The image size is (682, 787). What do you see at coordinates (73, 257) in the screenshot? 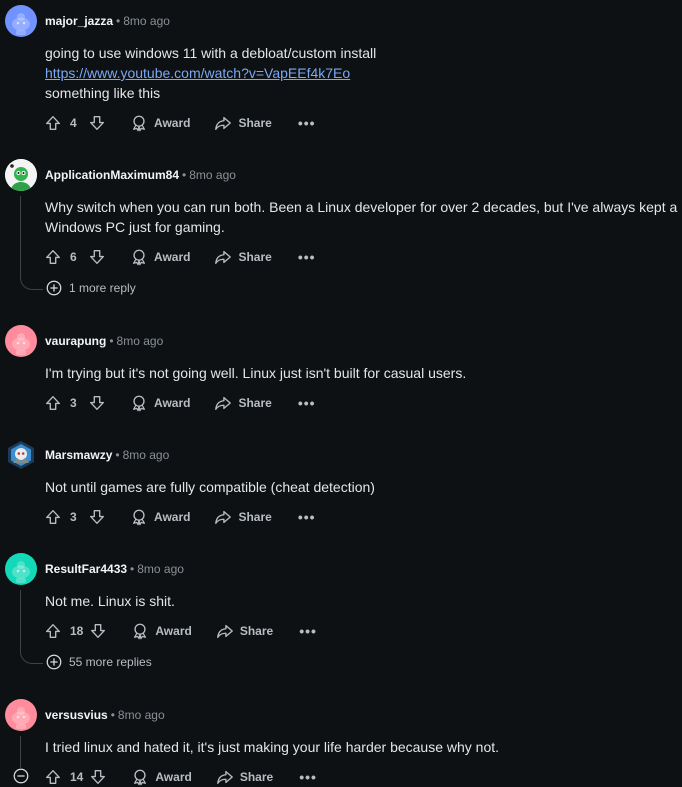
I see `vote-count: 6` at bounding box center [73, 257].